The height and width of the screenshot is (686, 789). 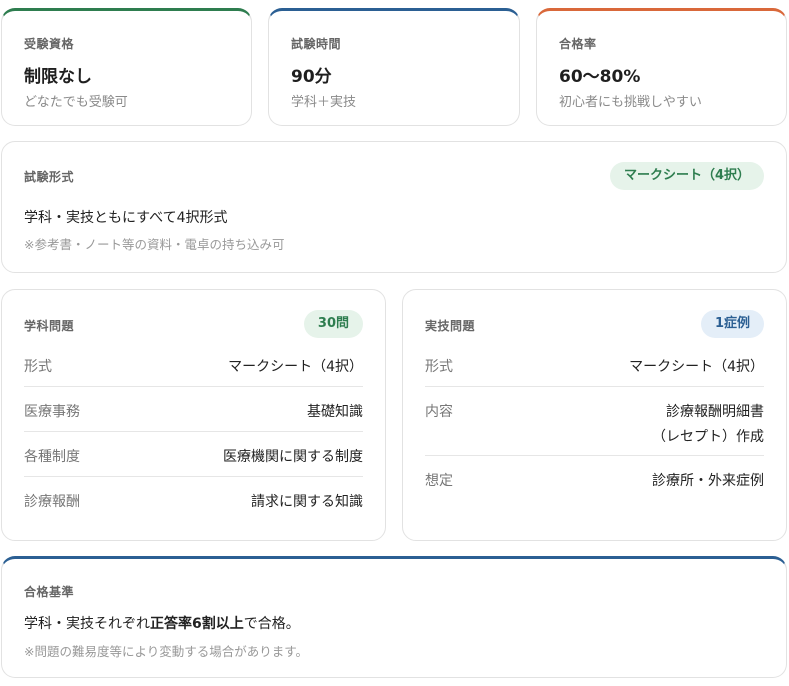 I want to click on card-pass-rate: 合格率 60〜80% 初心者にも挑戦しやすい, so click(x=661, y=67).